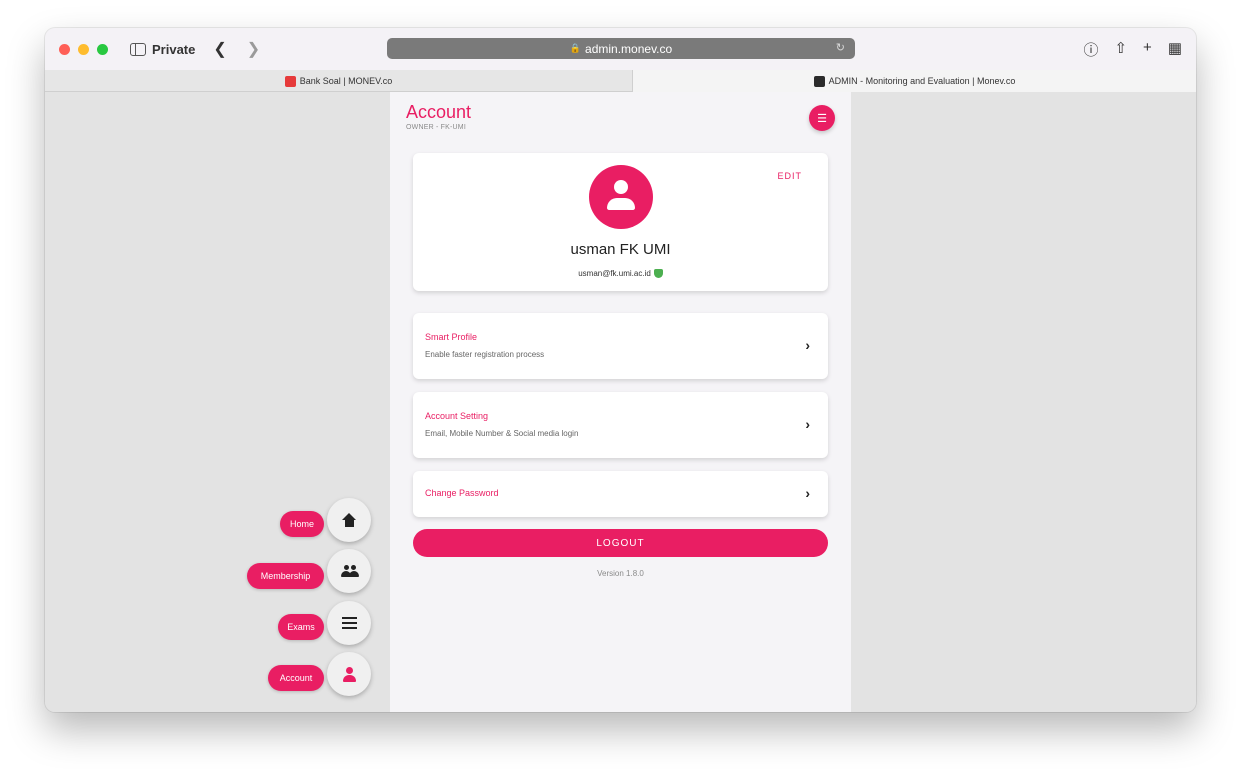  Describe the element at coordinates (457, 416) in the screenshot. I see `menu-item-title: Account Setting` at that location.